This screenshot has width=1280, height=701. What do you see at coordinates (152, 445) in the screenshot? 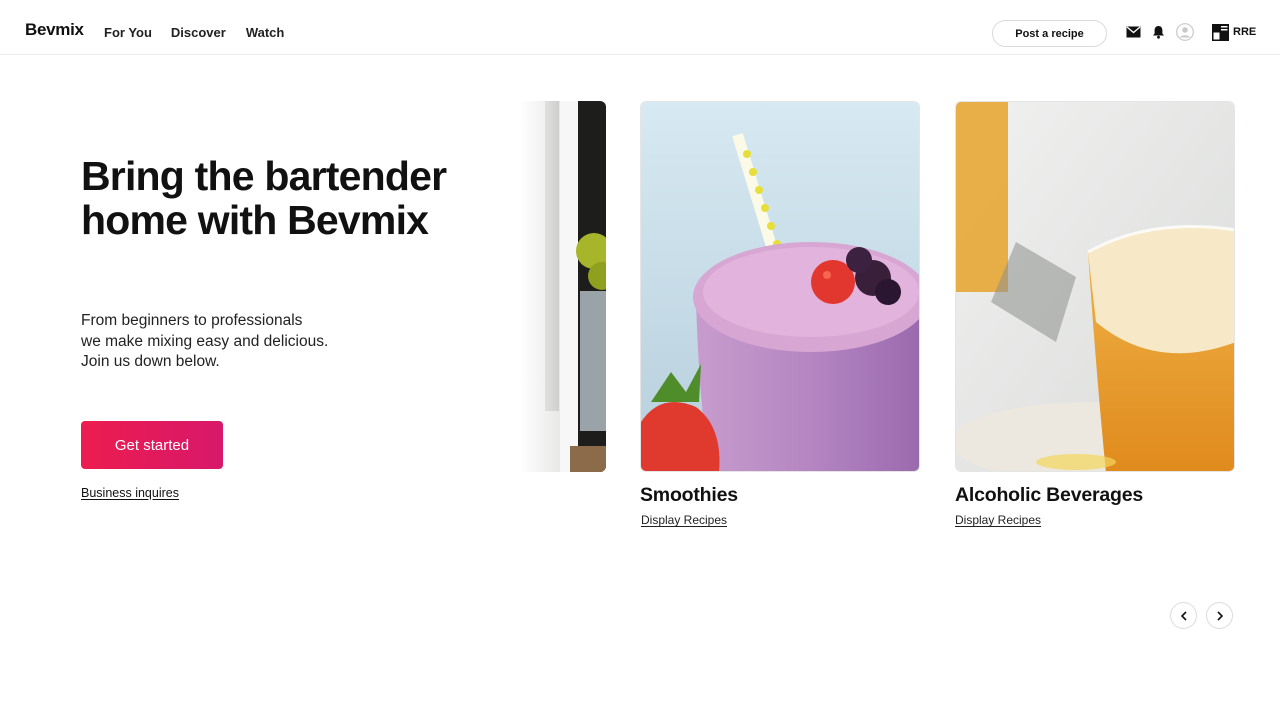
I see `get-started-button: Get started` at bounding box center [152, 445].